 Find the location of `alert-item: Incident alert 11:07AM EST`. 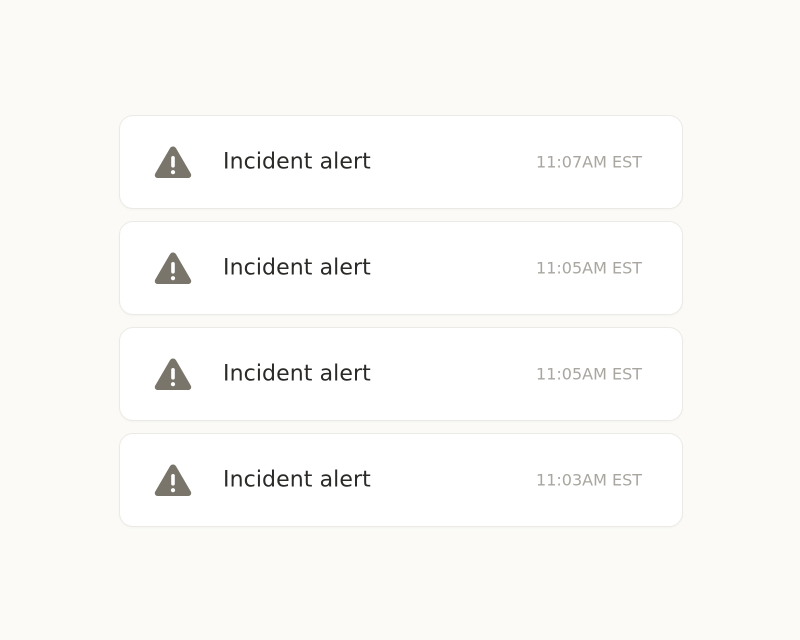

alert-item: Incident alert 11:07AM EST is located at coordinates (401, 162).